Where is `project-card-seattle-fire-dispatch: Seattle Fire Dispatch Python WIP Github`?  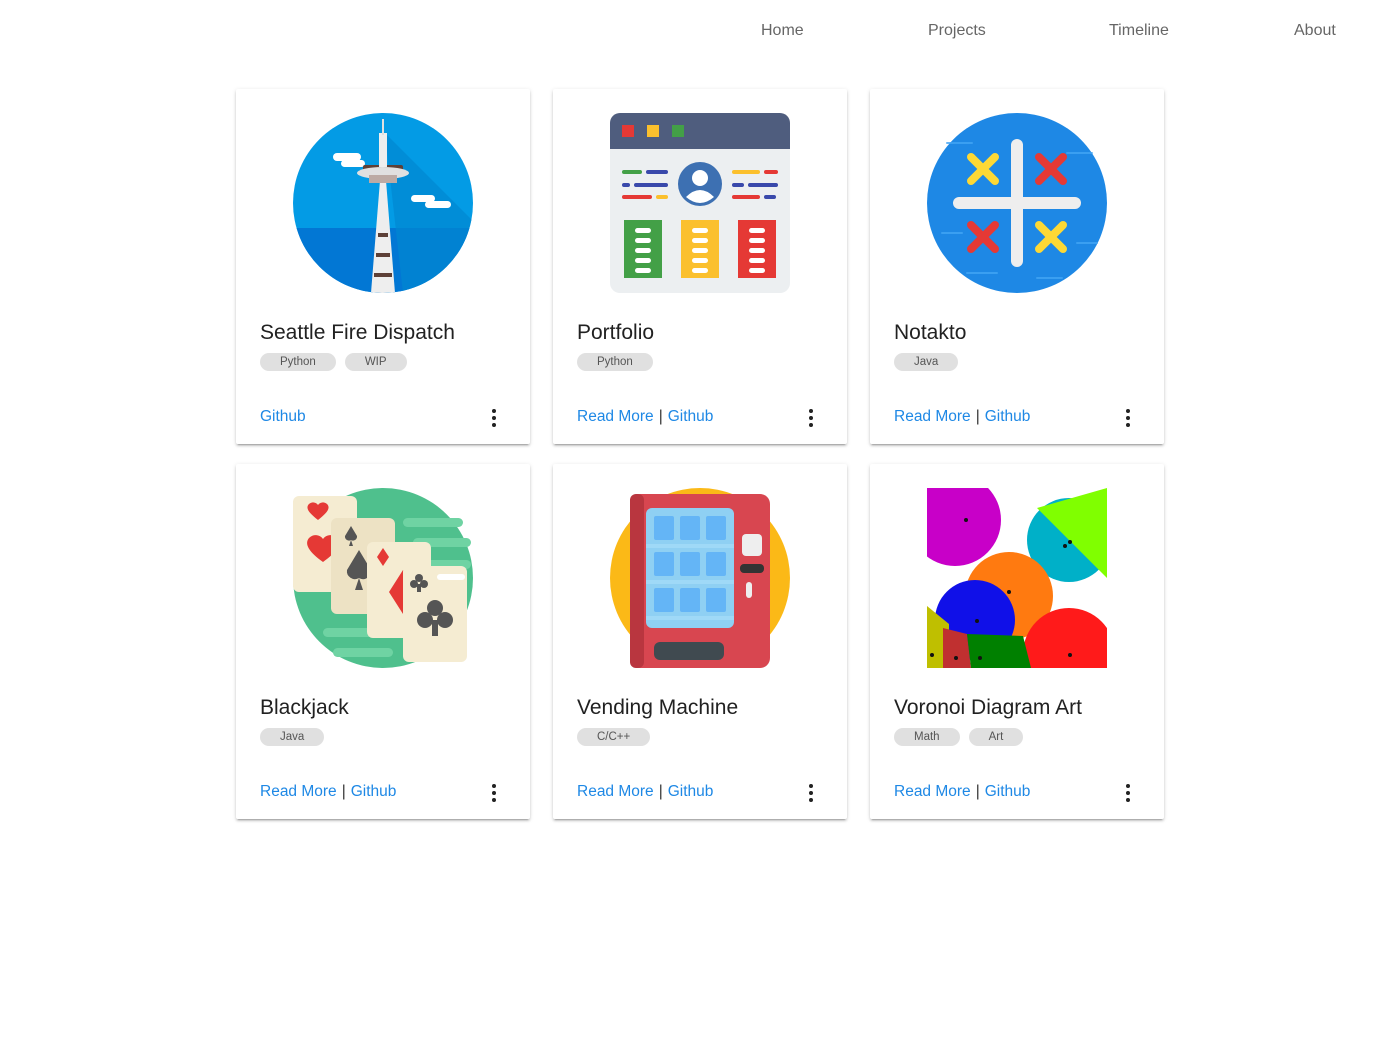 project-card-seattle-fire-dispatch: Seattle Fire Dispatch Python WIP Github is located at coordinates (383, 266).